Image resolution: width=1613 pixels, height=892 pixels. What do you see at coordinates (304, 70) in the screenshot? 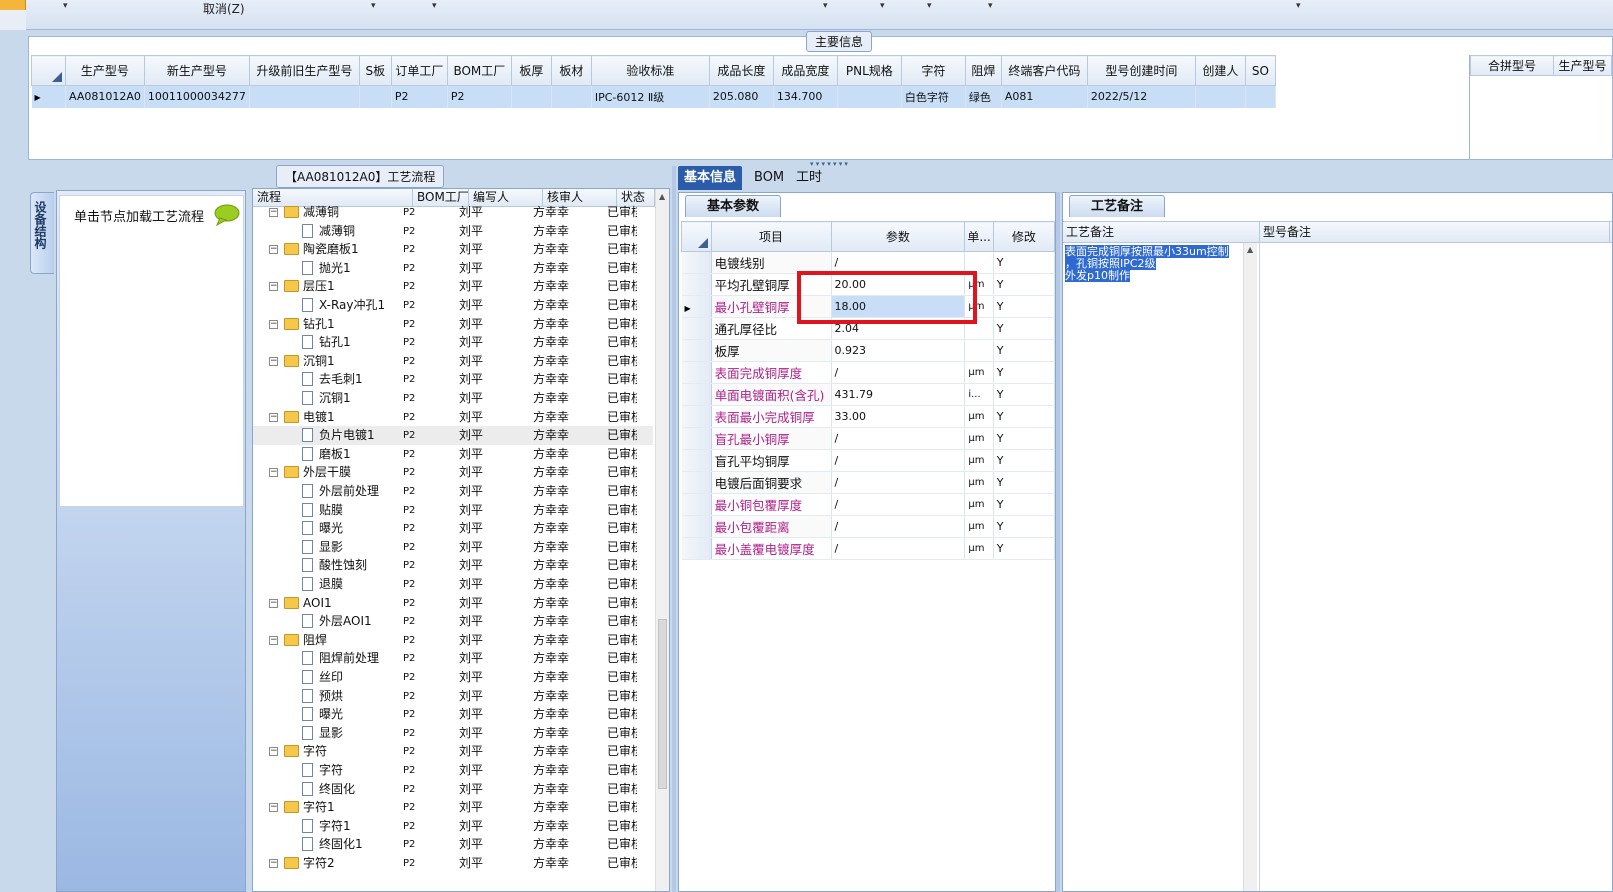
I see `col-header-old-production-model: 升级前旧生产型号` at bounding box center [304, 70].